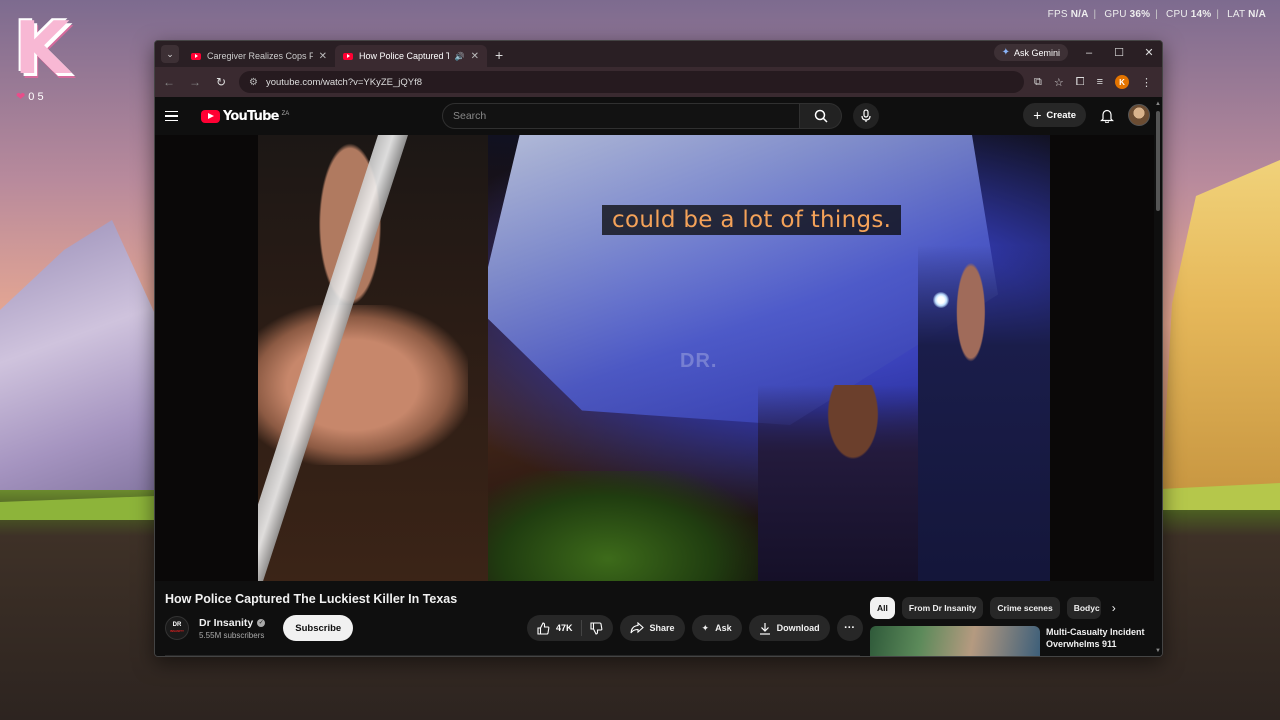  What do you see at coordinates (253, 82) in the screenshot?
I see `site-info-icon: ⚙` at bounding box center [253, 82].